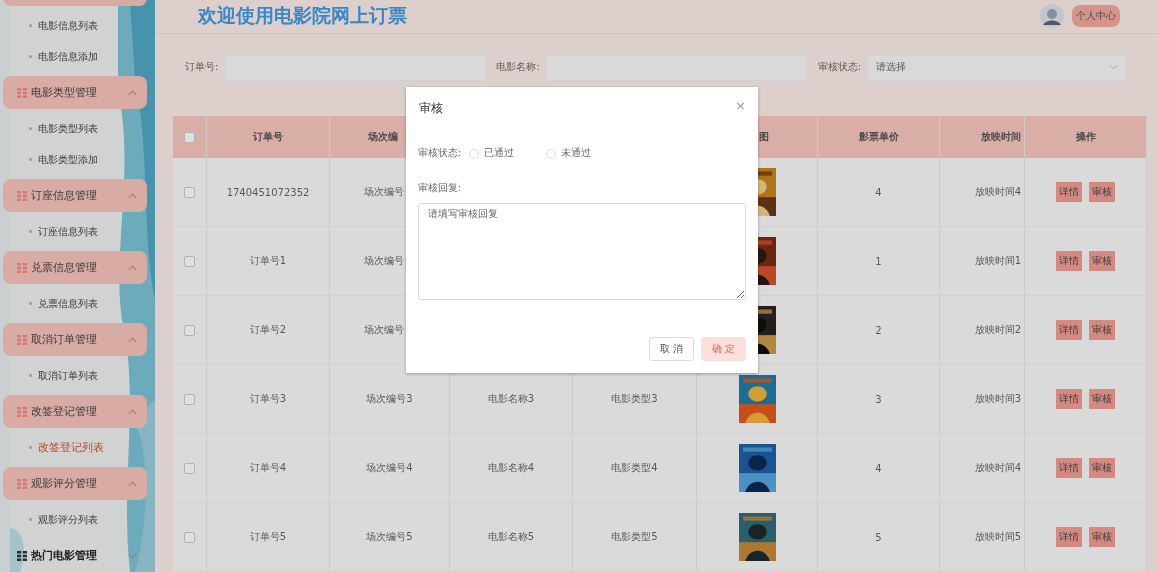 The image size is (1158, 572). What do you see at coordinates (997, 67) in the screenshot?
I see `status-select: 请选择` at bounding box center [997, 67].